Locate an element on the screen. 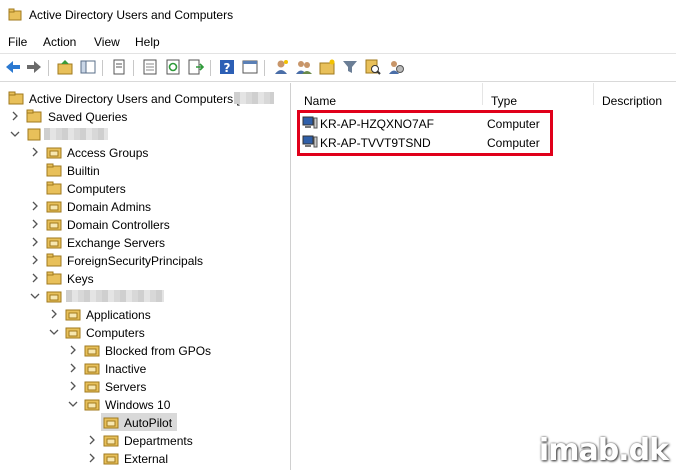 This screenshot has width=676, height=470. back-icon is located at coordinates (13, 67).